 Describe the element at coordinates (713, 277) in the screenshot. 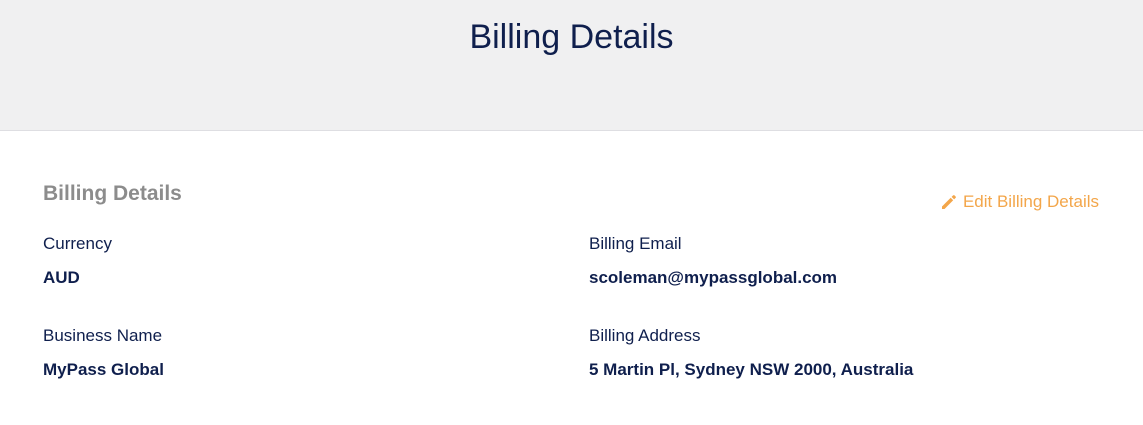

I see `billing-email-value: scoleman@mypassglobal.com` at that location.